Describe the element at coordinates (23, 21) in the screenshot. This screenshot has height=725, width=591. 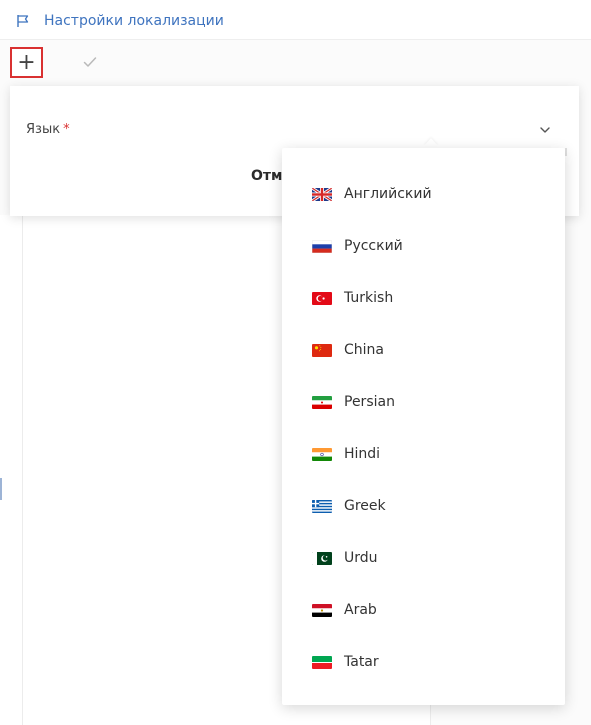
I see `flag-outline-icon` at that location.